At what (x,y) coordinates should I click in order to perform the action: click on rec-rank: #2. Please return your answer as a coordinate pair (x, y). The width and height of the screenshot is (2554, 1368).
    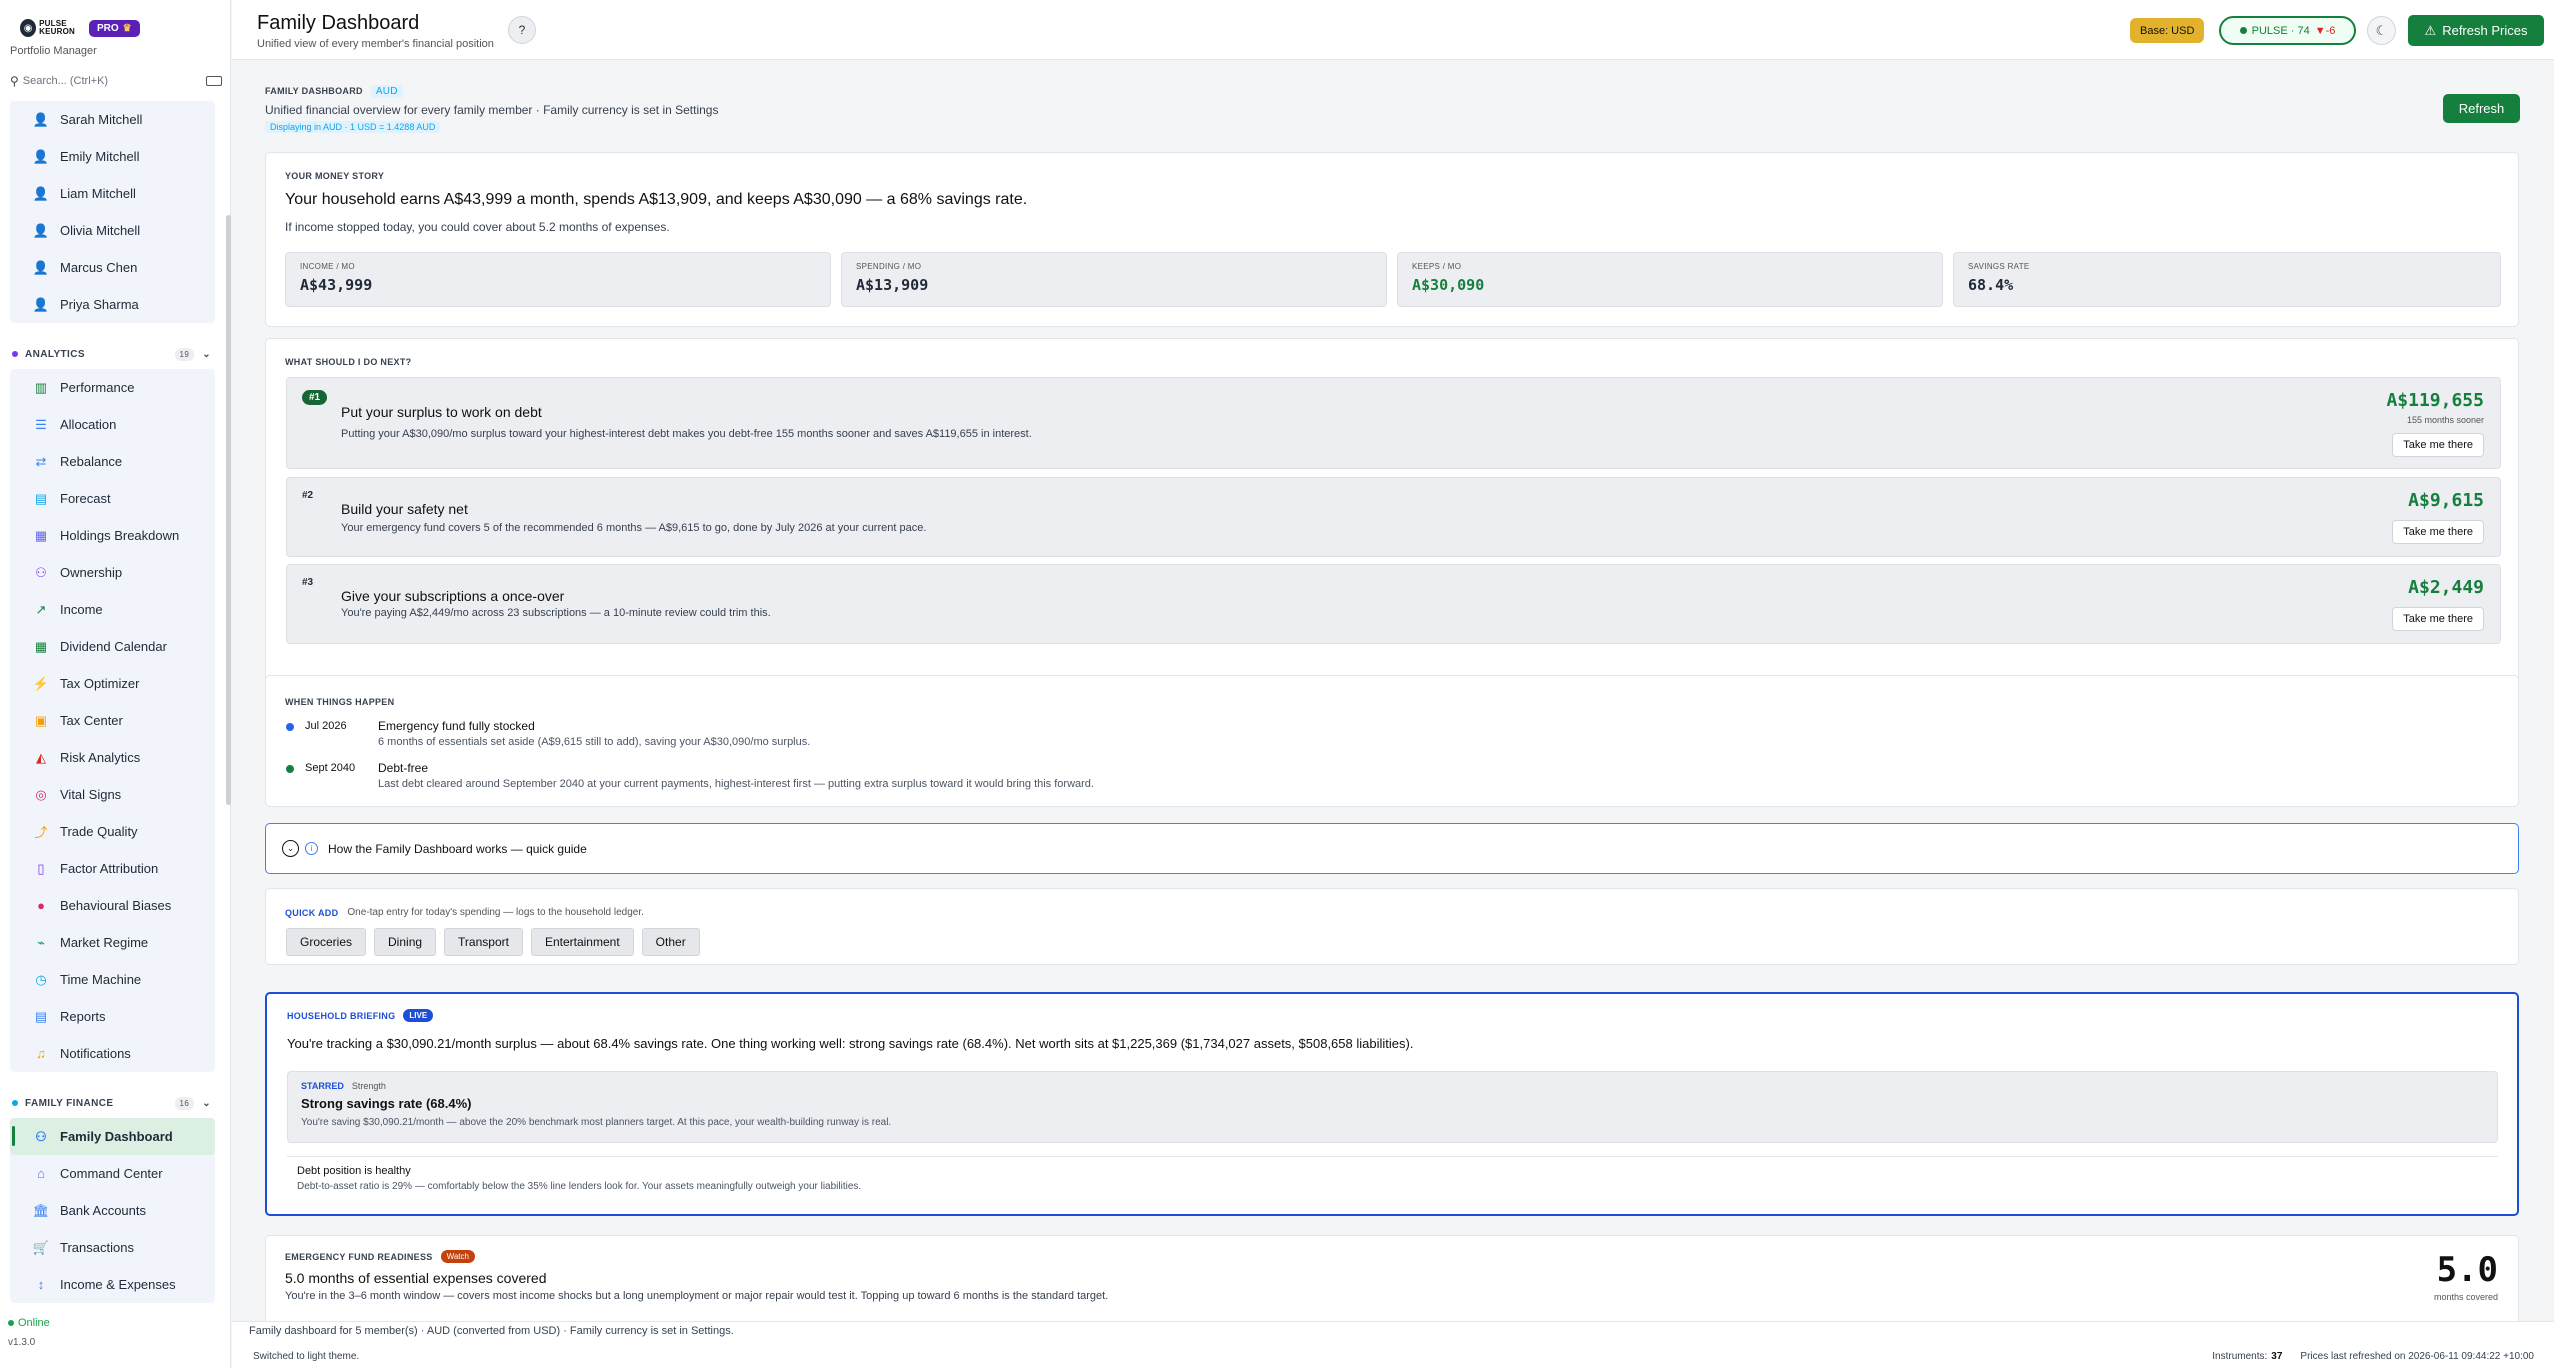
    Looking at the image, I should click on (308, 495).